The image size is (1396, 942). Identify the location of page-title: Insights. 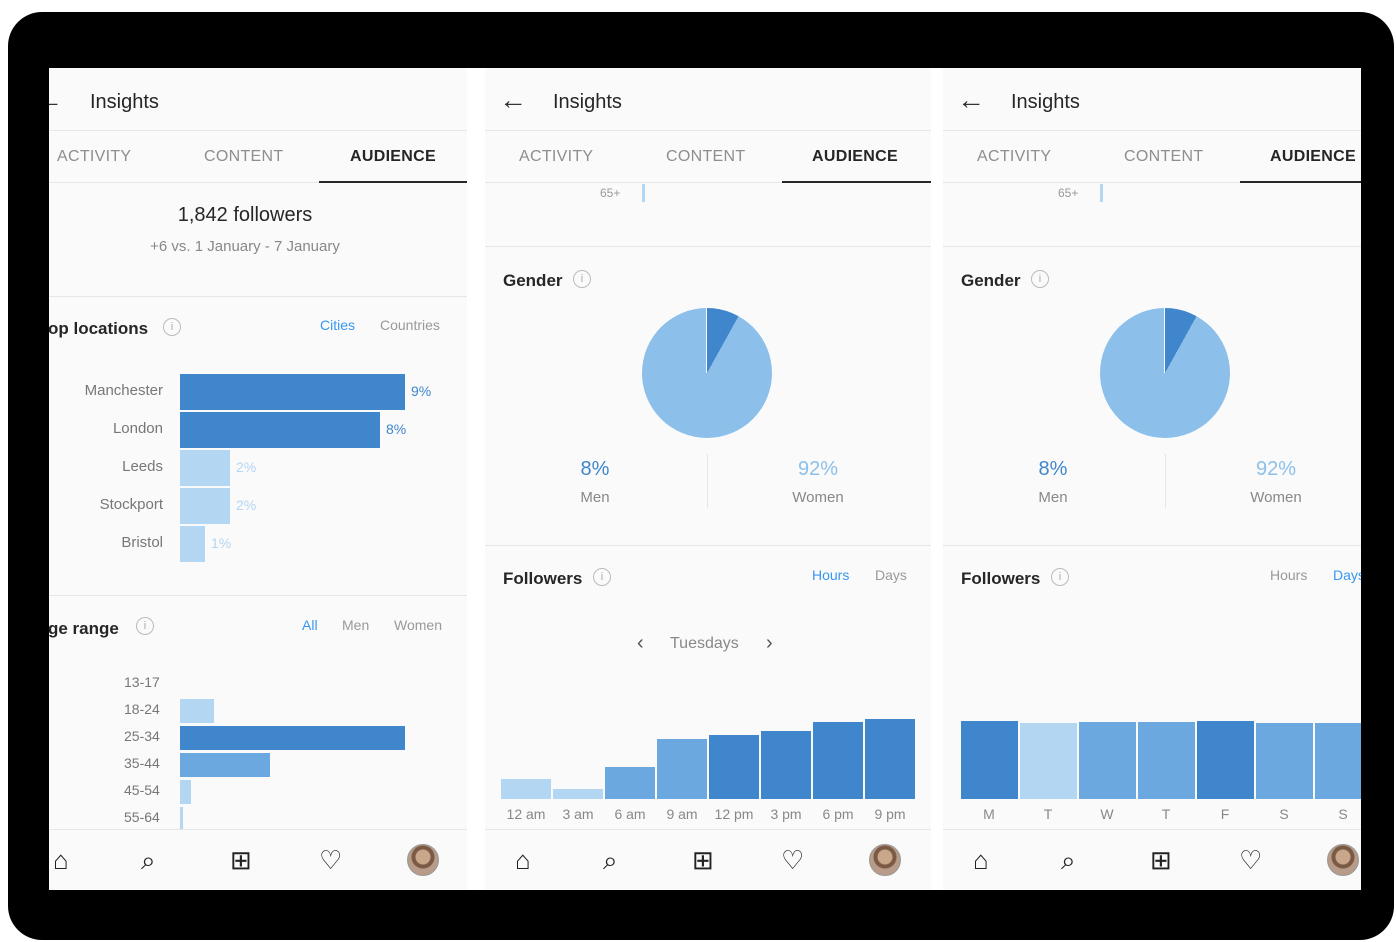
(1045, 102).